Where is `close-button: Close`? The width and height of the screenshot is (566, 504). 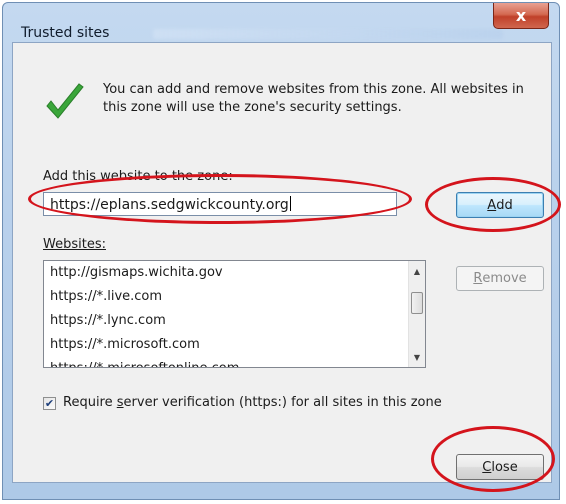 close-button: Close is located at coordinates (500, 467).